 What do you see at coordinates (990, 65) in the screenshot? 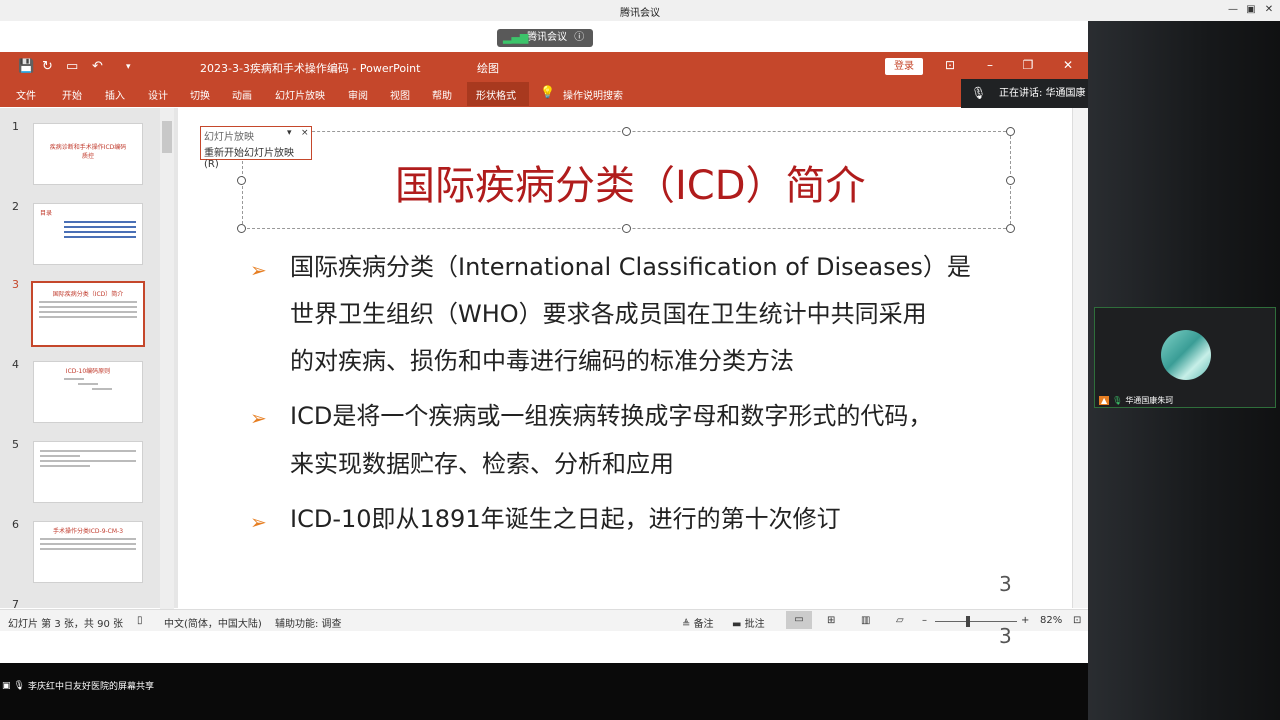
I see `ppt-minimize-icon: –` at bounding box center [990, 65].